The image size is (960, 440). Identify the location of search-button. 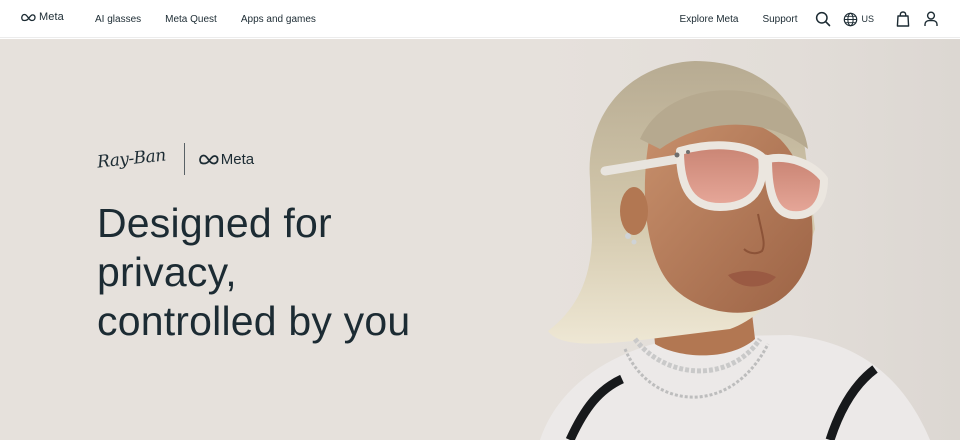
(823, 19).